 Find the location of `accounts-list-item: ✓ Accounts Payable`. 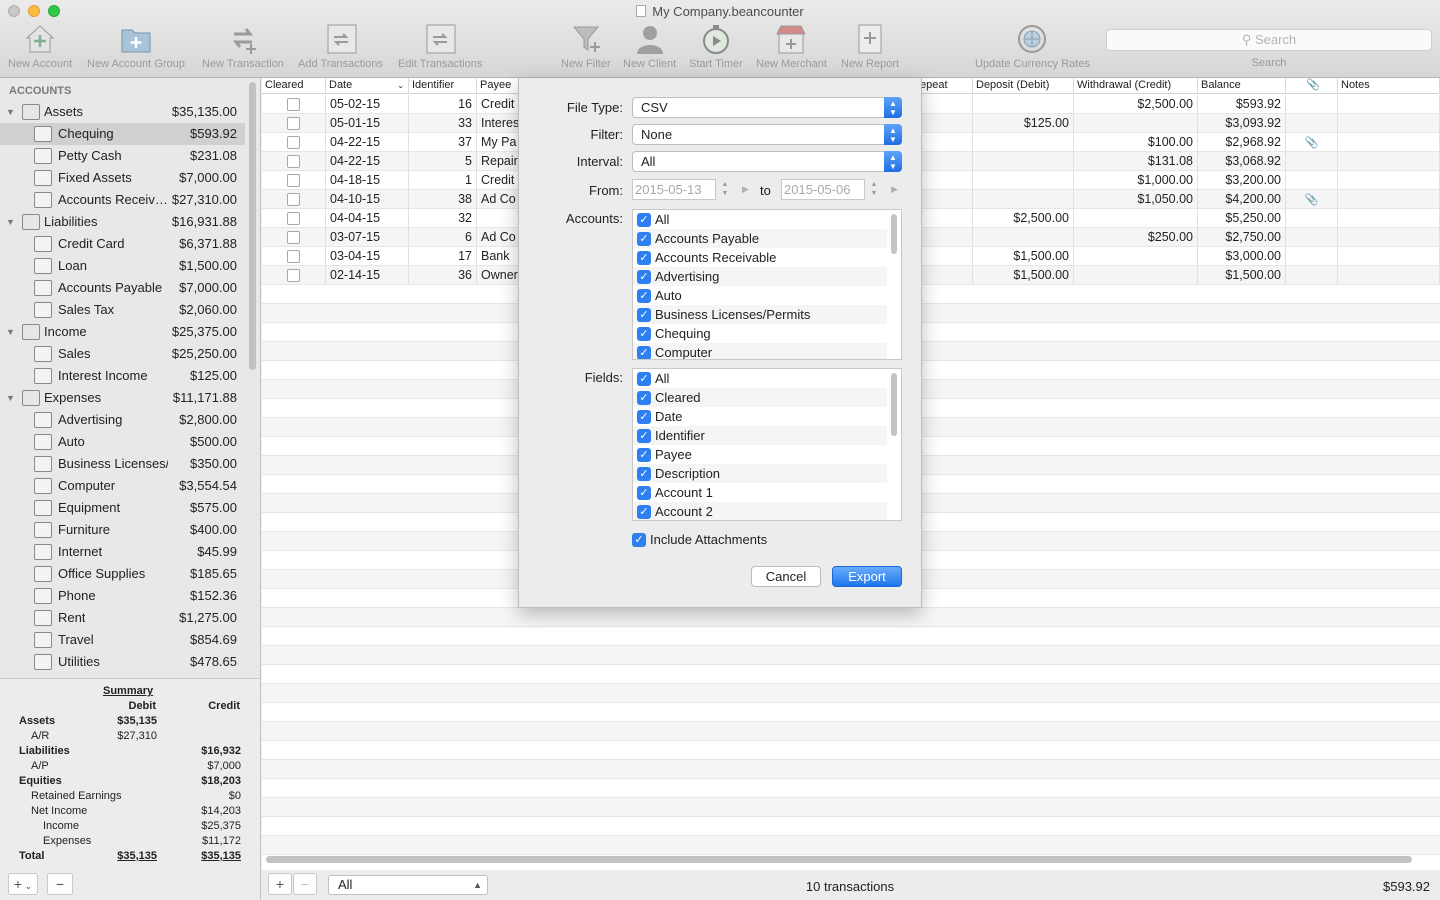

accounts-list-item: ✓ Accounts Payable is located at coordinates (760, 238).